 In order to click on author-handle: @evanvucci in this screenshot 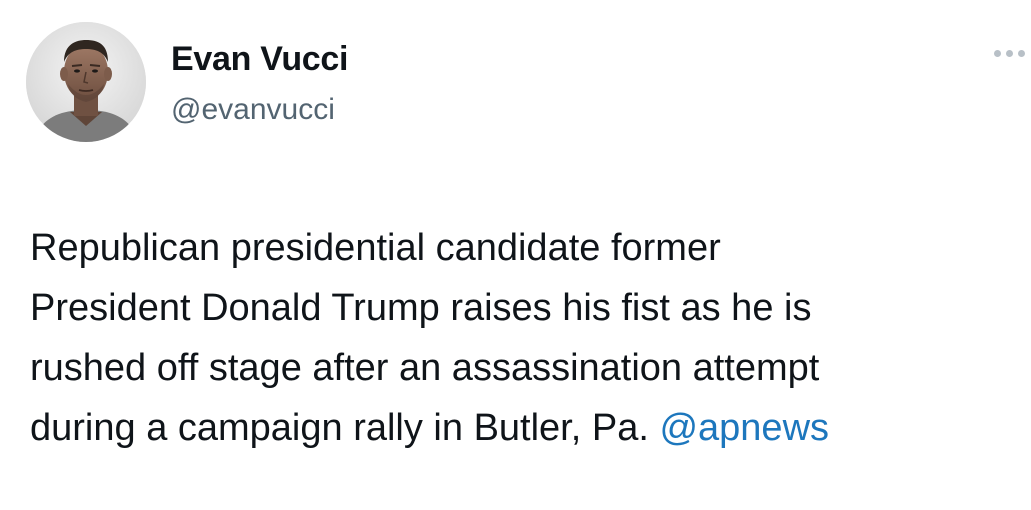, I will do `click(253, 110)`.